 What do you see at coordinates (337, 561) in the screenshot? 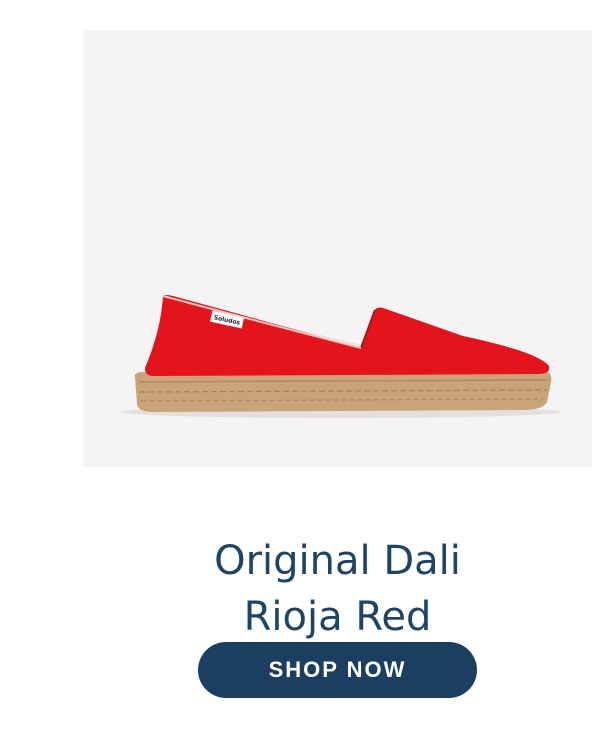
I see `product-title-line1: Original Dali` at bounding box center [337, 561].